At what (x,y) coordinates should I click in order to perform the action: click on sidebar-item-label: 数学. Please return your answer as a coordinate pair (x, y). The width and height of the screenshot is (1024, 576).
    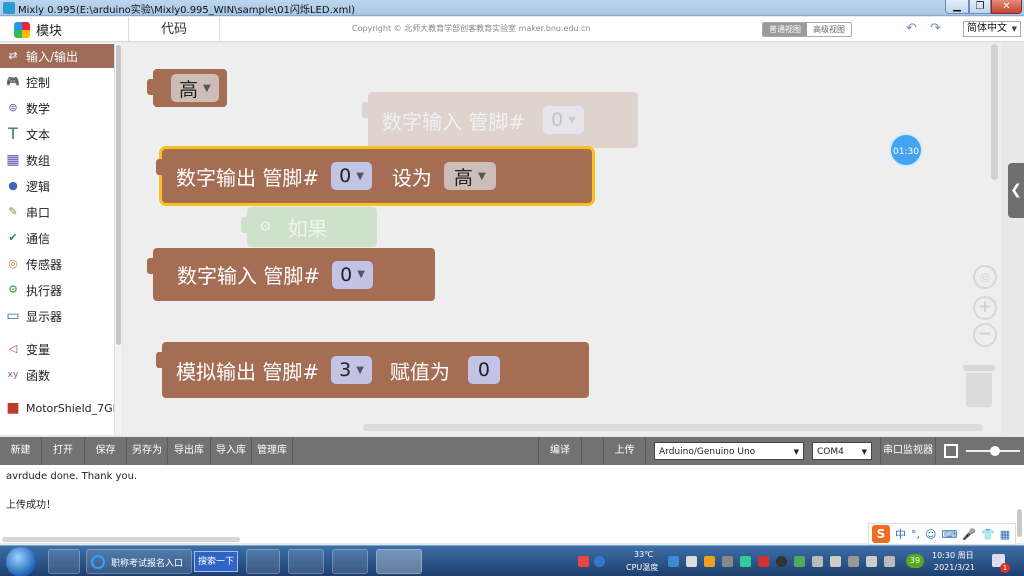
    Looking at the image, I should click on (38, 108).